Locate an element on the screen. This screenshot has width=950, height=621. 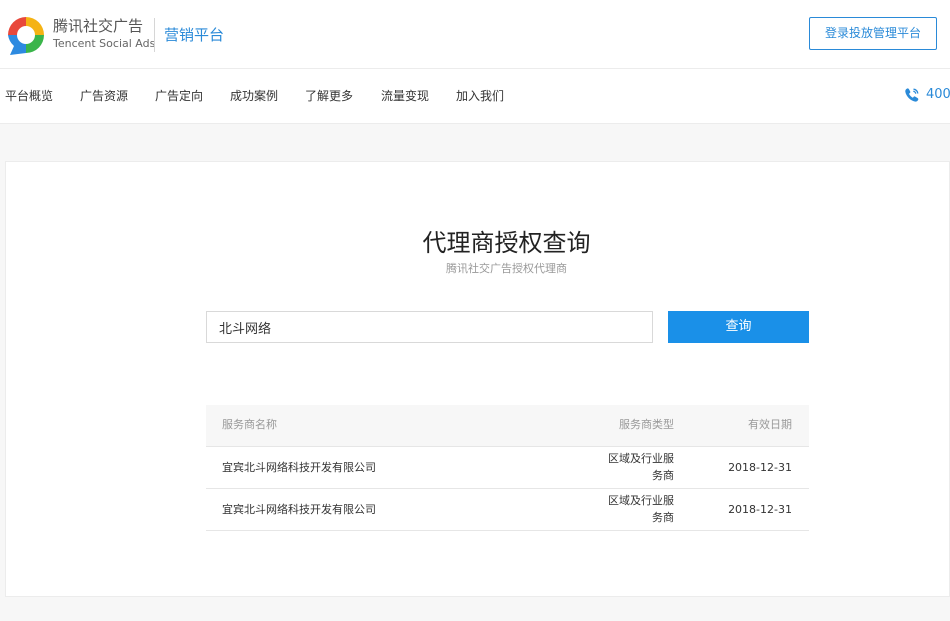
nav-item-cases: 成功案例 is located at coordinates (254, 96).